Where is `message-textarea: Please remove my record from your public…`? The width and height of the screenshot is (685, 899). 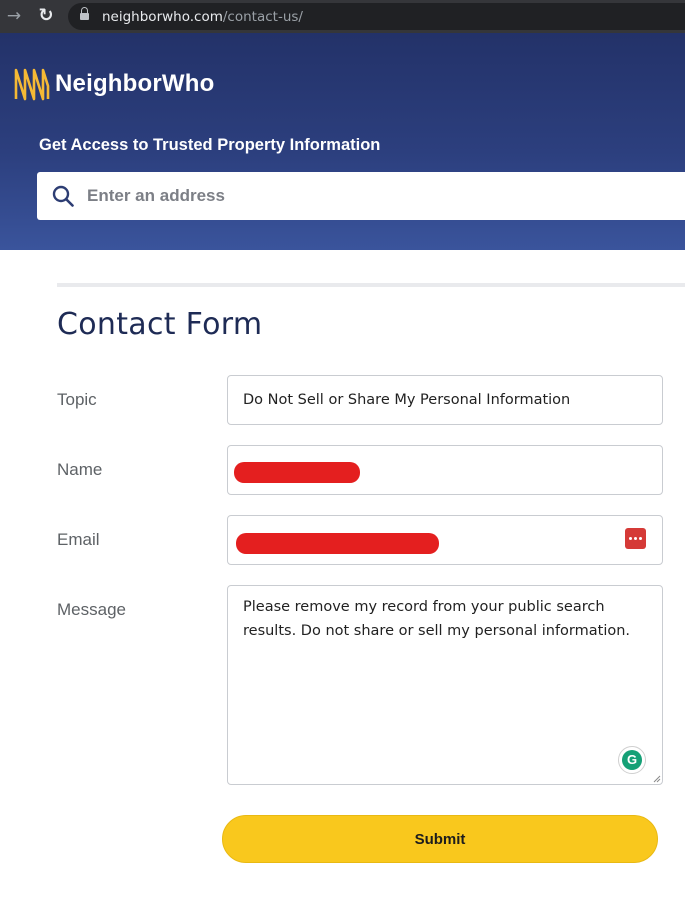 message-textarea: Please remove my record from your public… is located at coordinates (445, 685).